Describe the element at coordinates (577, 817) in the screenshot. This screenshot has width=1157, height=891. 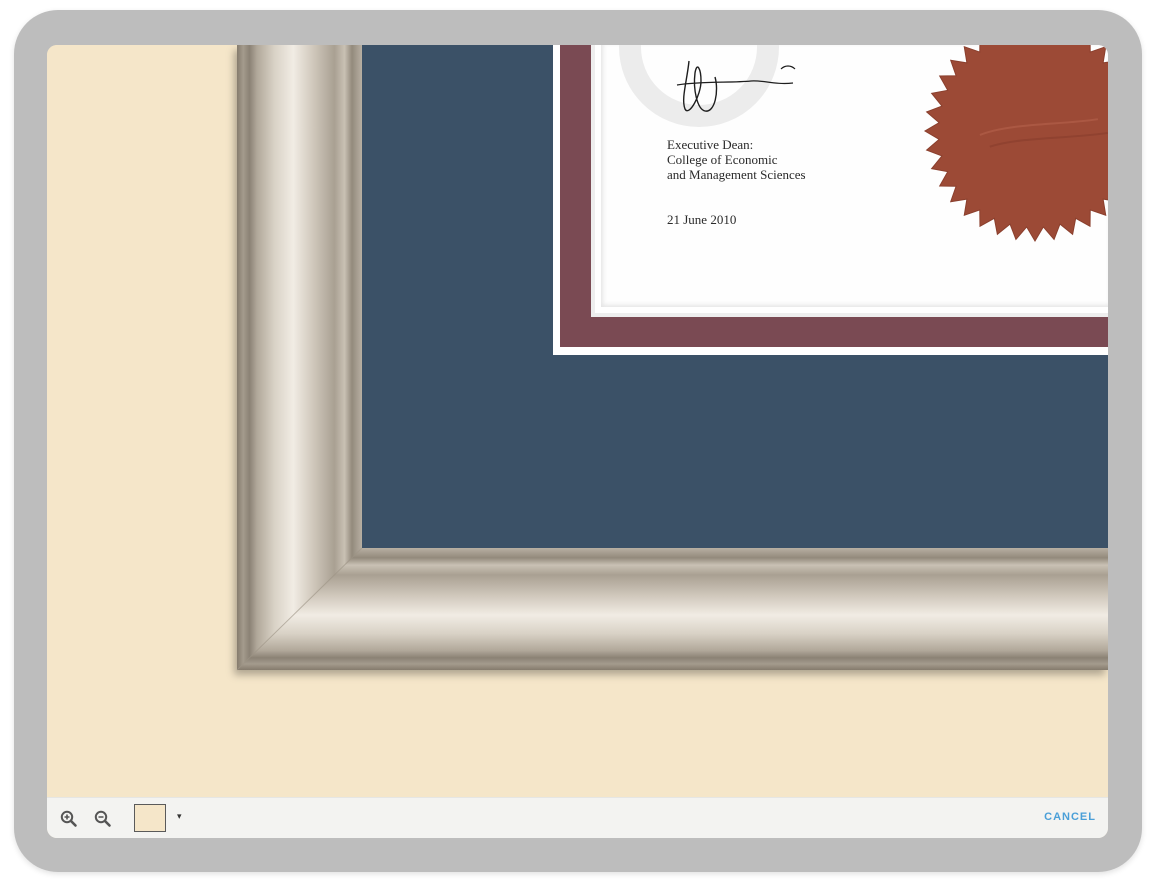
I see `viewer-toolbar: ▾ CANCEL` at that location.